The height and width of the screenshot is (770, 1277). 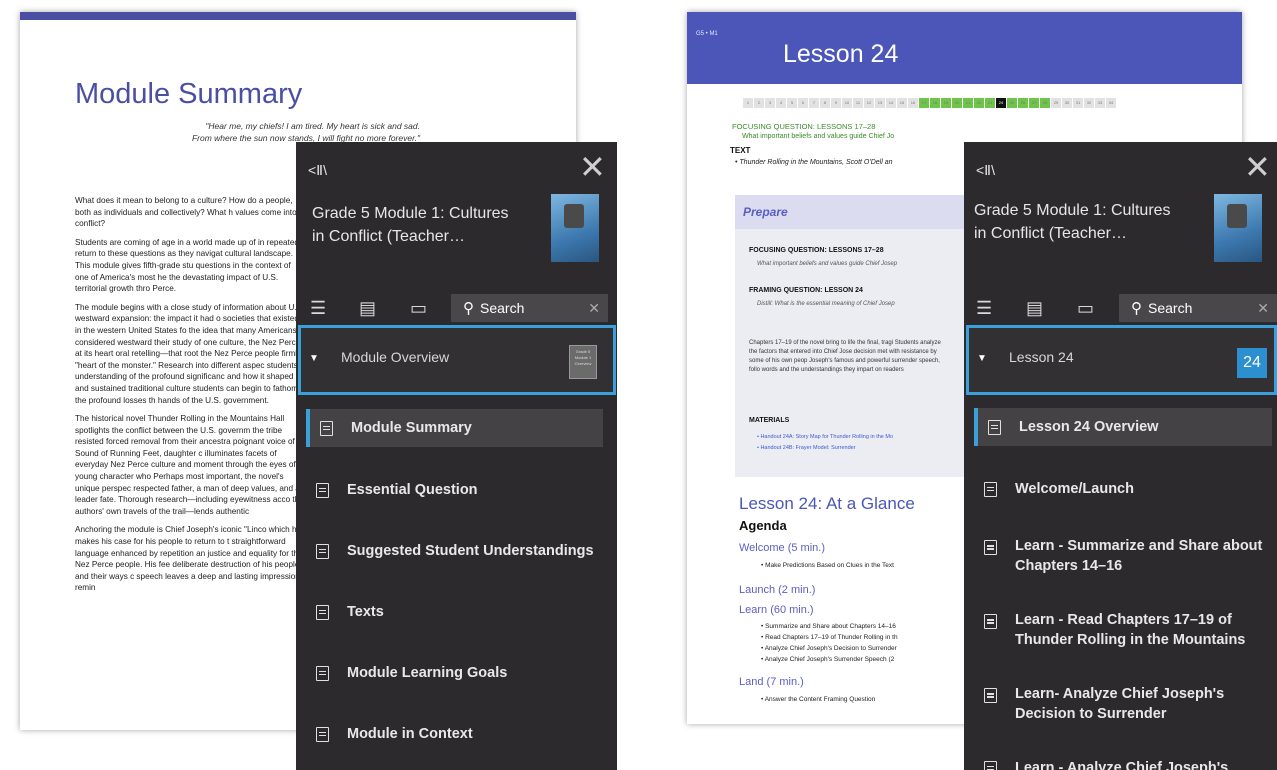 What do you see at coordinates (858, 103) in the screenshot?
I see `lesson-progress-cell: 11` at bounding box center [858, 103].